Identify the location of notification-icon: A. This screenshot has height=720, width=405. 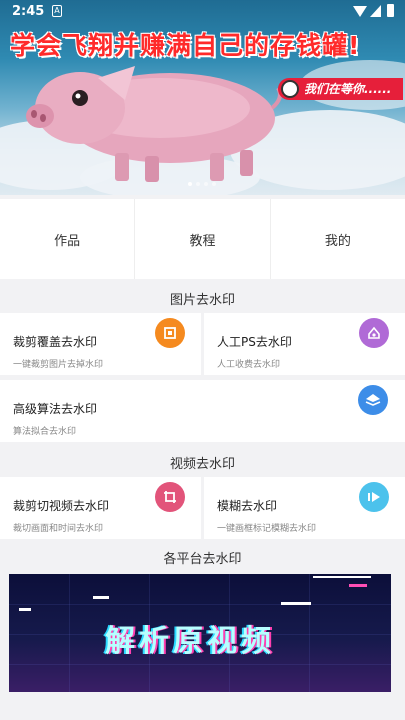
(57, 11).